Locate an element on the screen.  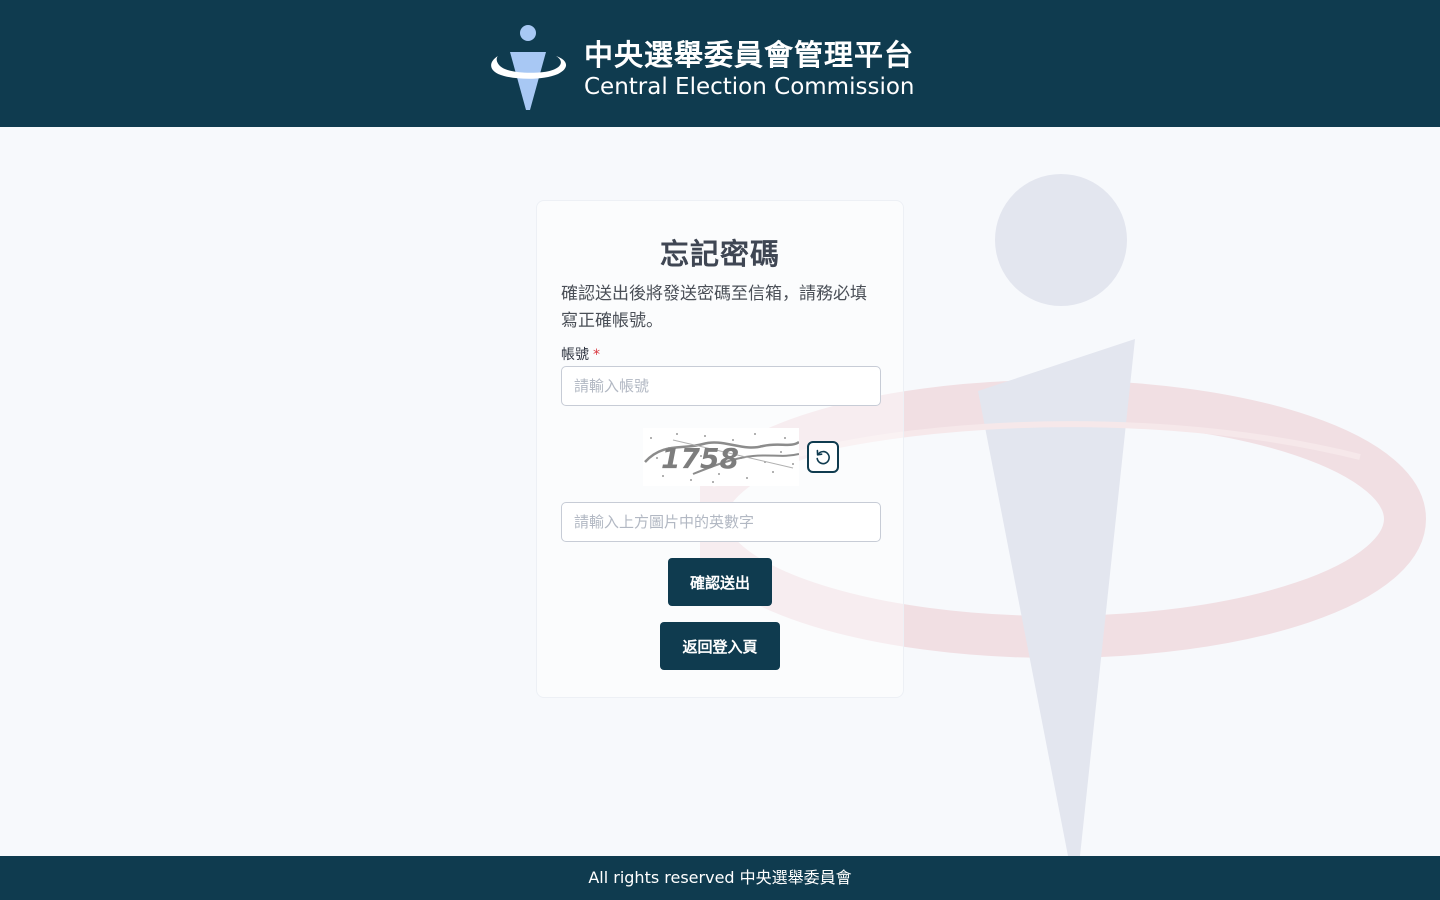
captcha-image: 1758 is located at coordinates (721, 457).